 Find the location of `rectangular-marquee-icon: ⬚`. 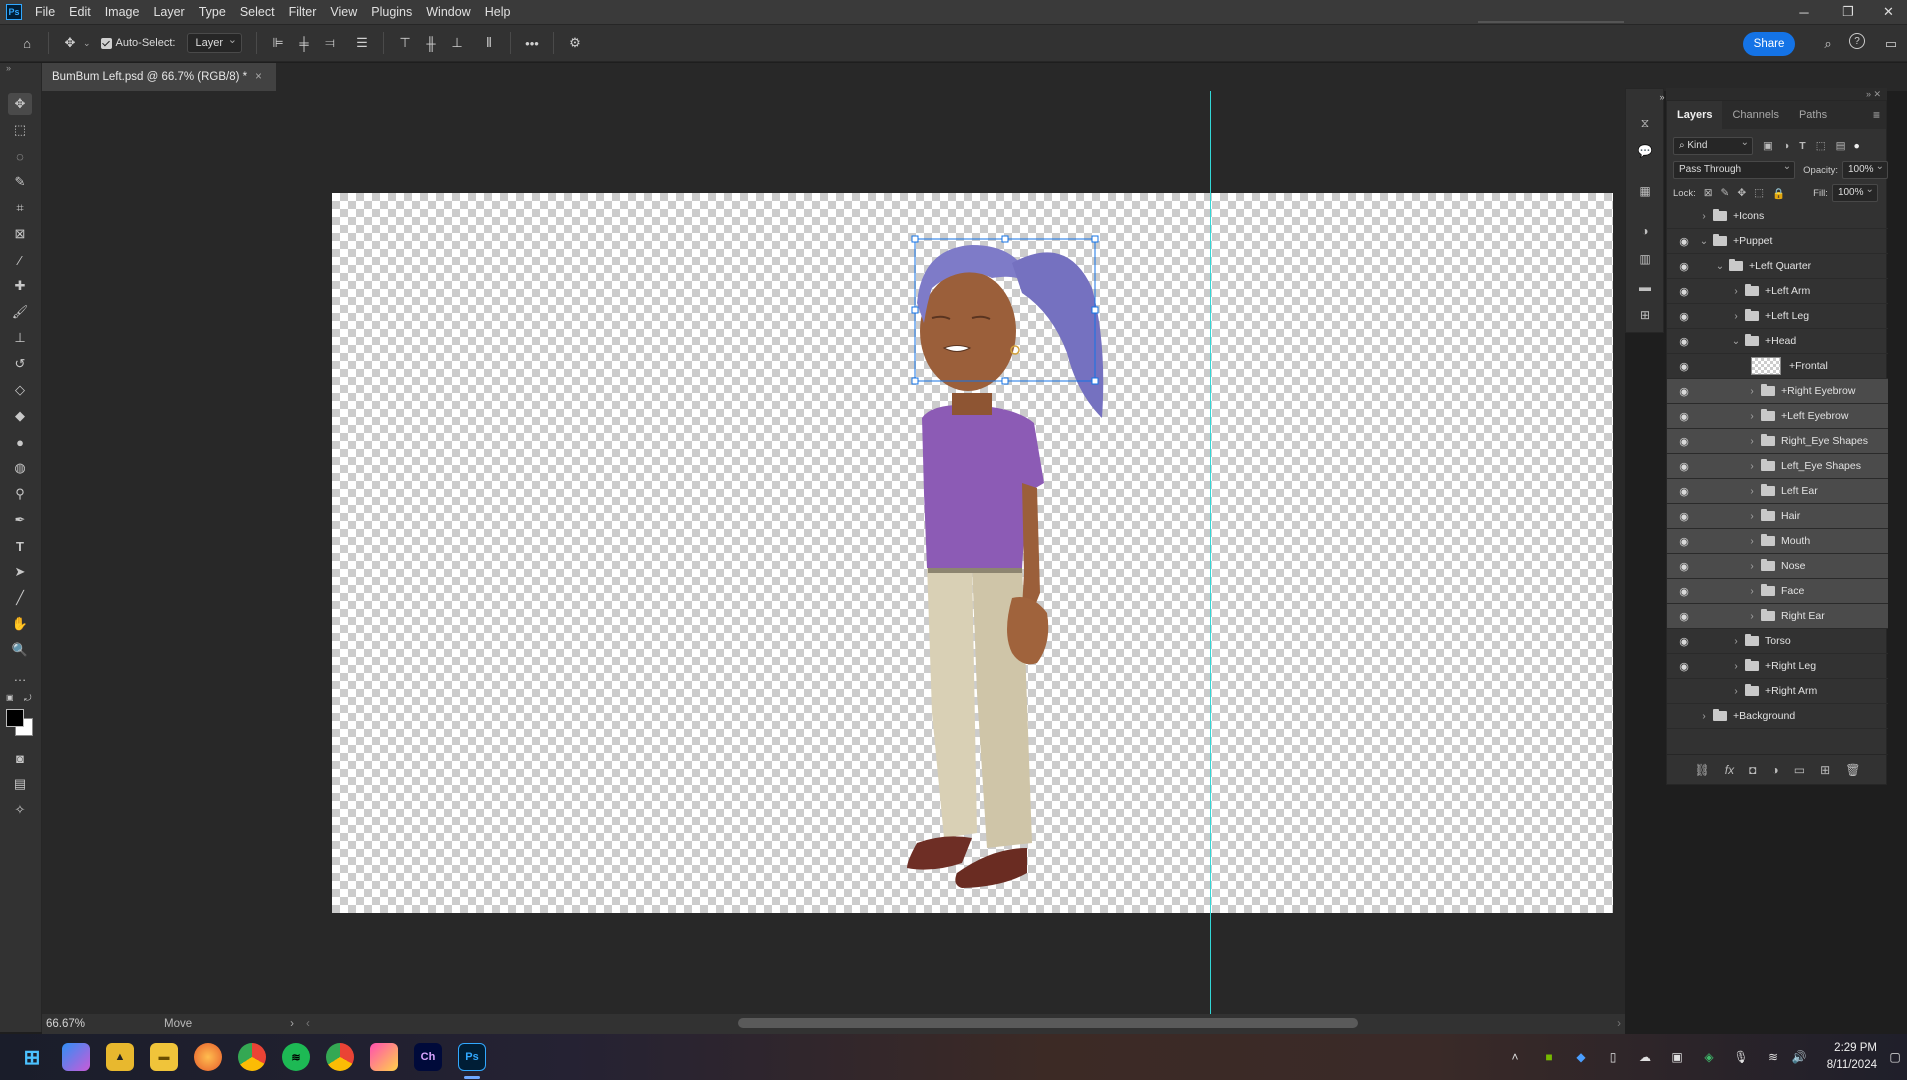

rectangular-marquee-icon: ⬚ is located at coordinates (20, 130).